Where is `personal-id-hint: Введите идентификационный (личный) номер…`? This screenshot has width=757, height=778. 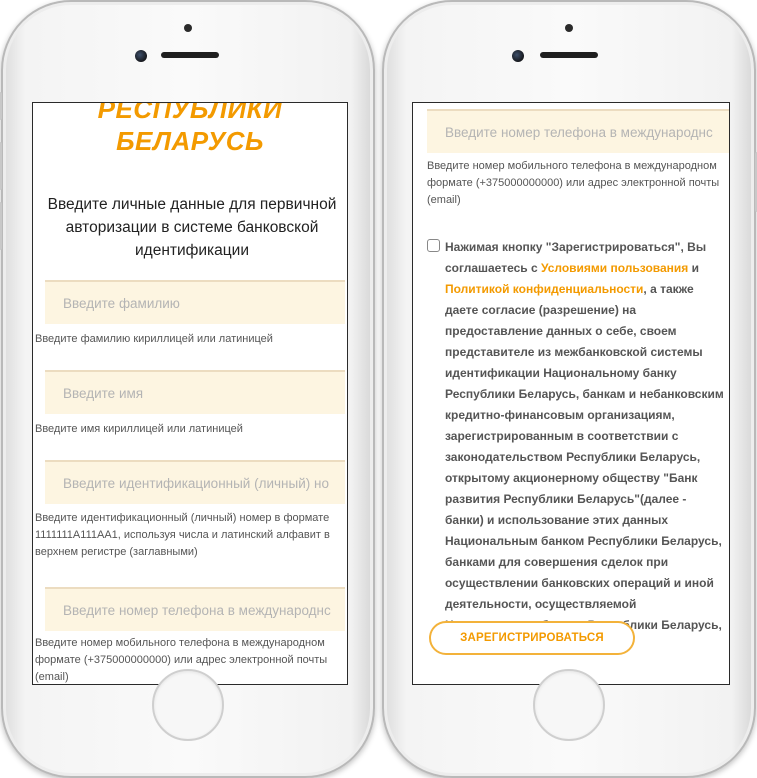
personal-id-hint: Введите идентификационный (личный) номер… is located at coordinates (182, 535).